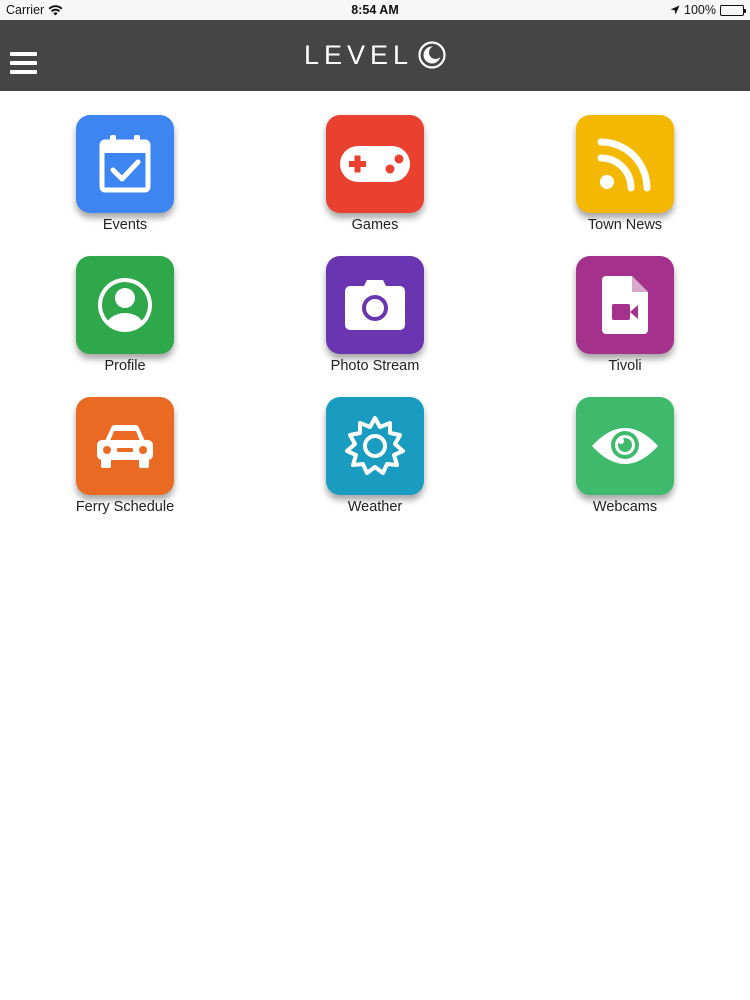 Image resolution: width=750 pixels, height=1000 pixels. Describe the element at coordinates (125, 225) in the screenshot. I see `tile-label: Events` at that location.